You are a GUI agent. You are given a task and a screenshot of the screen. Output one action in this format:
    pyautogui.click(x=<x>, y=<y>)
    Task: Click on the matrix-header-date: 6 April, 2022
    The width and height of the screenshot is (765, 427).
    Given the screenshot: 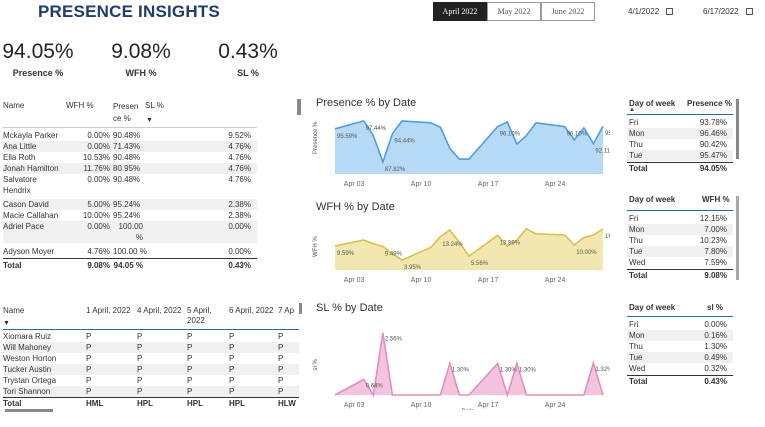 What is the action you would take?
    pyautogui.click(x=251, y=310)
    